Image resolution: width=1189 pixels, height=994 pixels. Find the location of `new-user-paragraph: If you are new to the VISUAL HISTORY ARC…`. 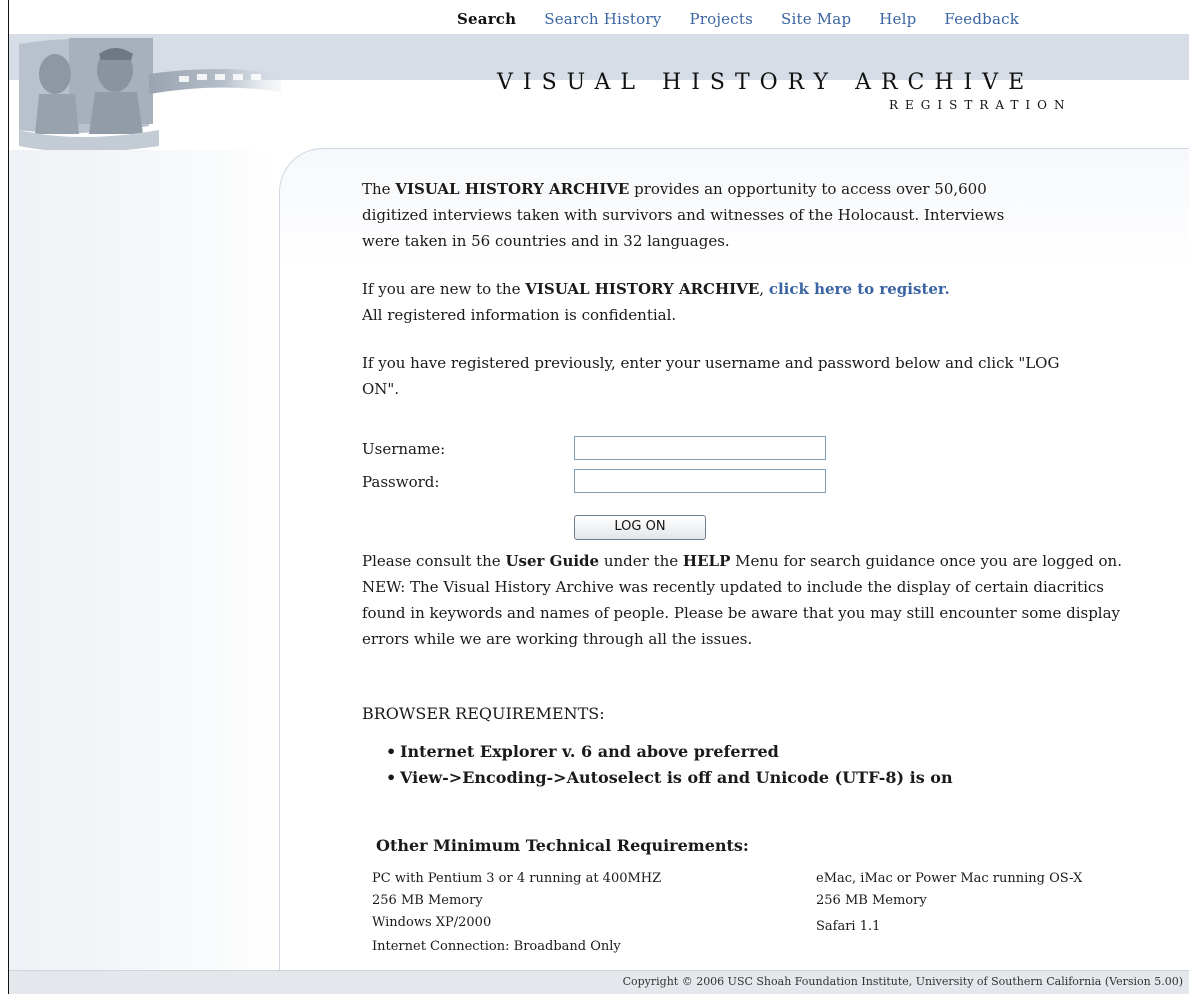

new-user-paragraph: If you are new to the VISUAL HISTORY ARC… is located at coordinates (757, 302).